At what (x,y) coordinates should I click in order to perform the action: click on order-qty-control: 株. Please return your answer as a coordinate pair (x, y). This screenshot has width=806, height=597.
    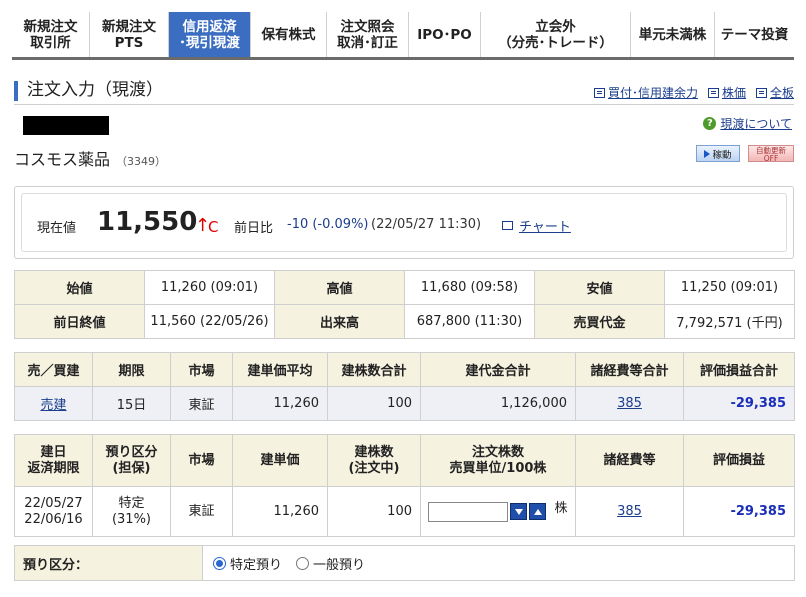
    Looking at the image, I should click on (498, 511).